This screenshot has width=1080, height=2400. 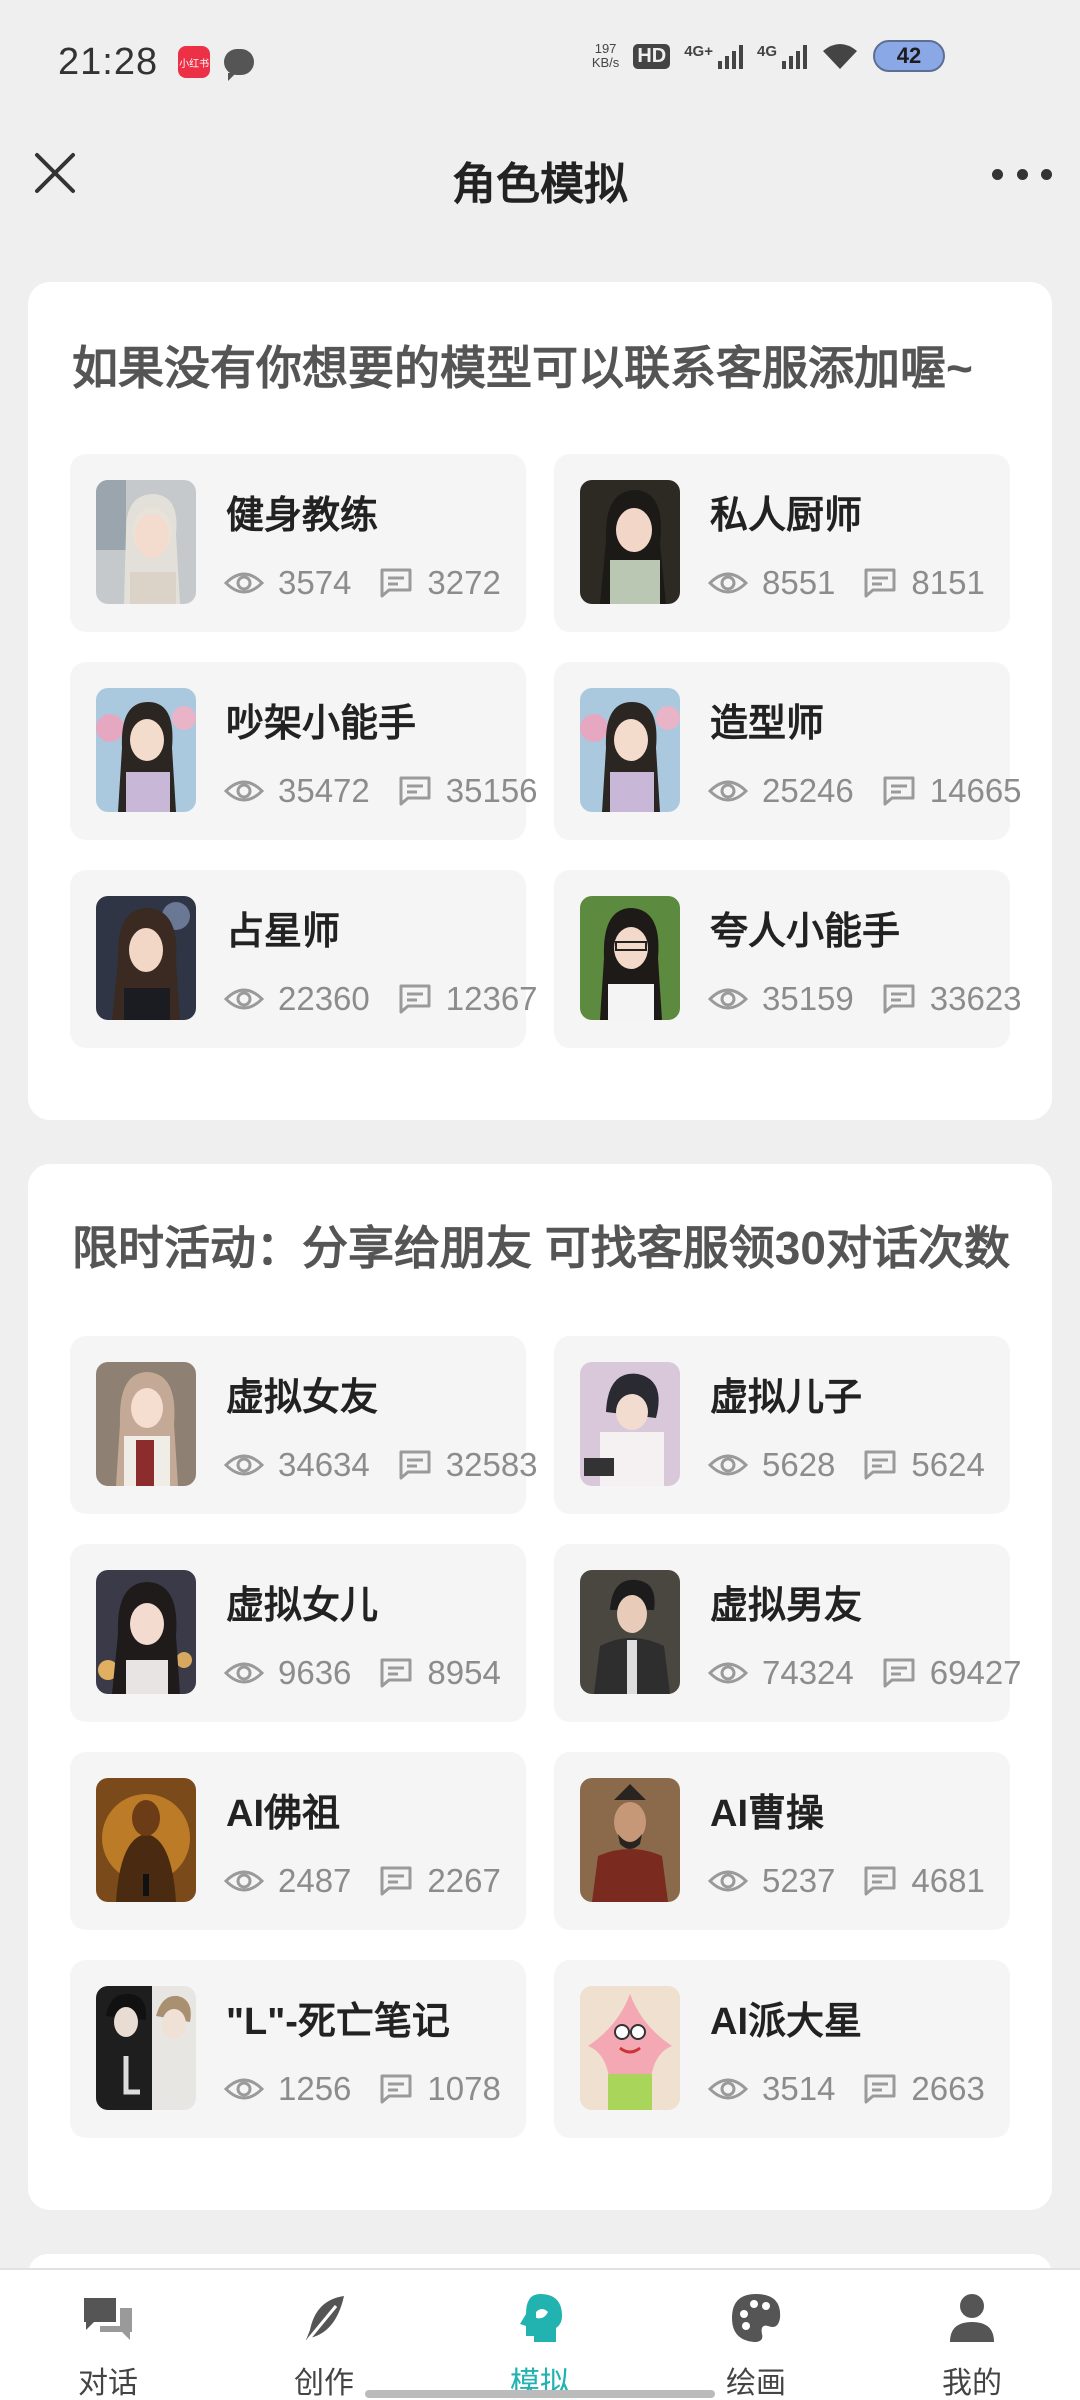 I want to click on role-name: 私人厨师, so click(x=786, y=516).